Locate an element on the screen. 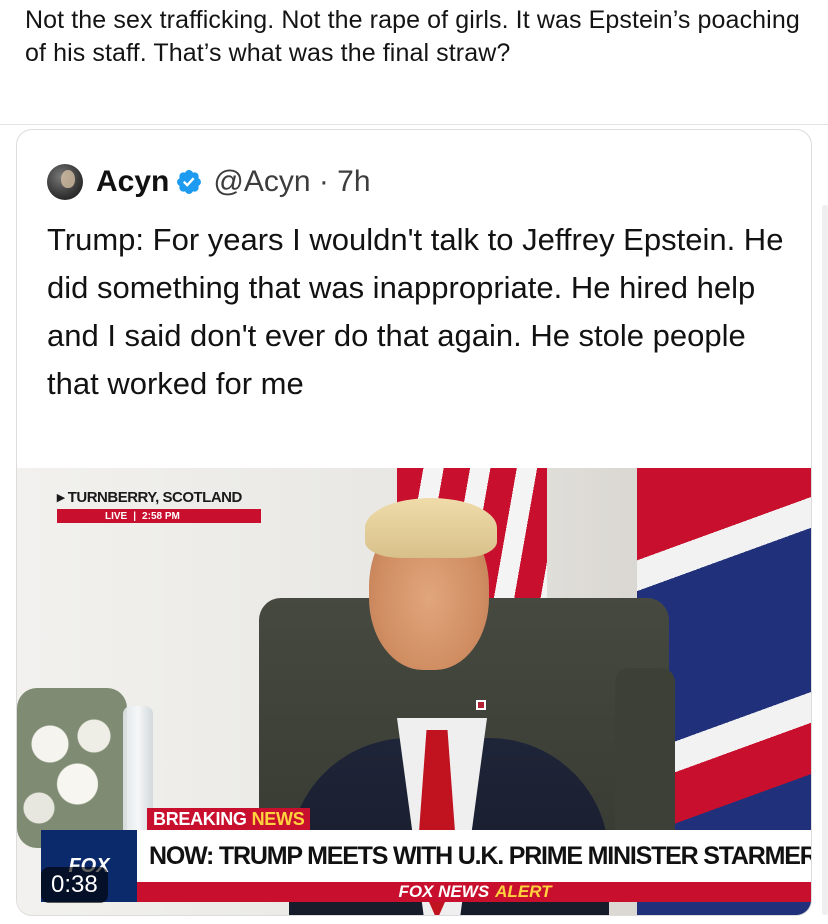 This screenshot has height=924, width=828. breaking-news-tag: BREAKING NEWS is located at coordinates (229, 819).